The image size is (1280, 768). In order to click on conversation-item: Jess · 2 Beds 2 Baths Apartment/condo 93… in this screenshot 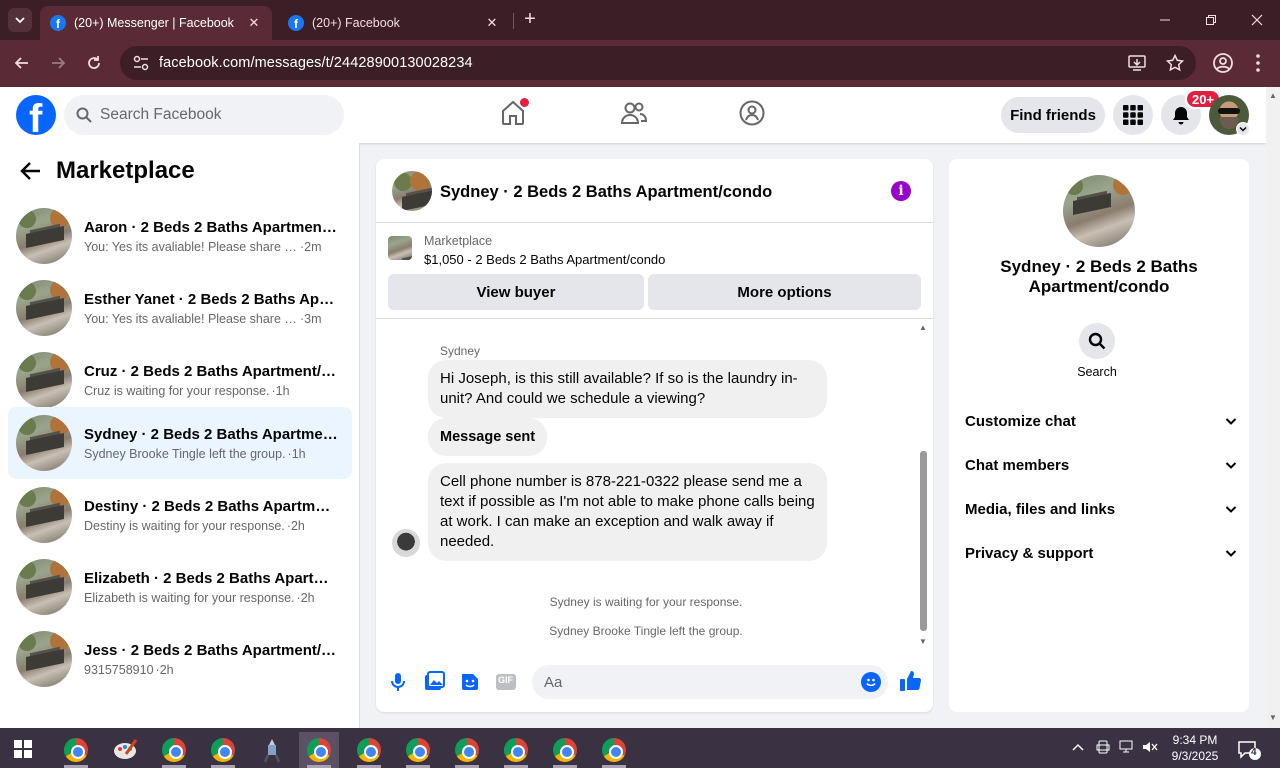, I will do `click(180, 659)`.